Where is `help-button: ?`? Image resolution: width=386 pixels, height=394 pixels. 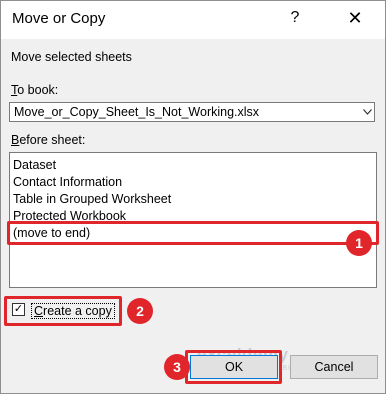
help-button: ? is located at coordinates (295, 19).